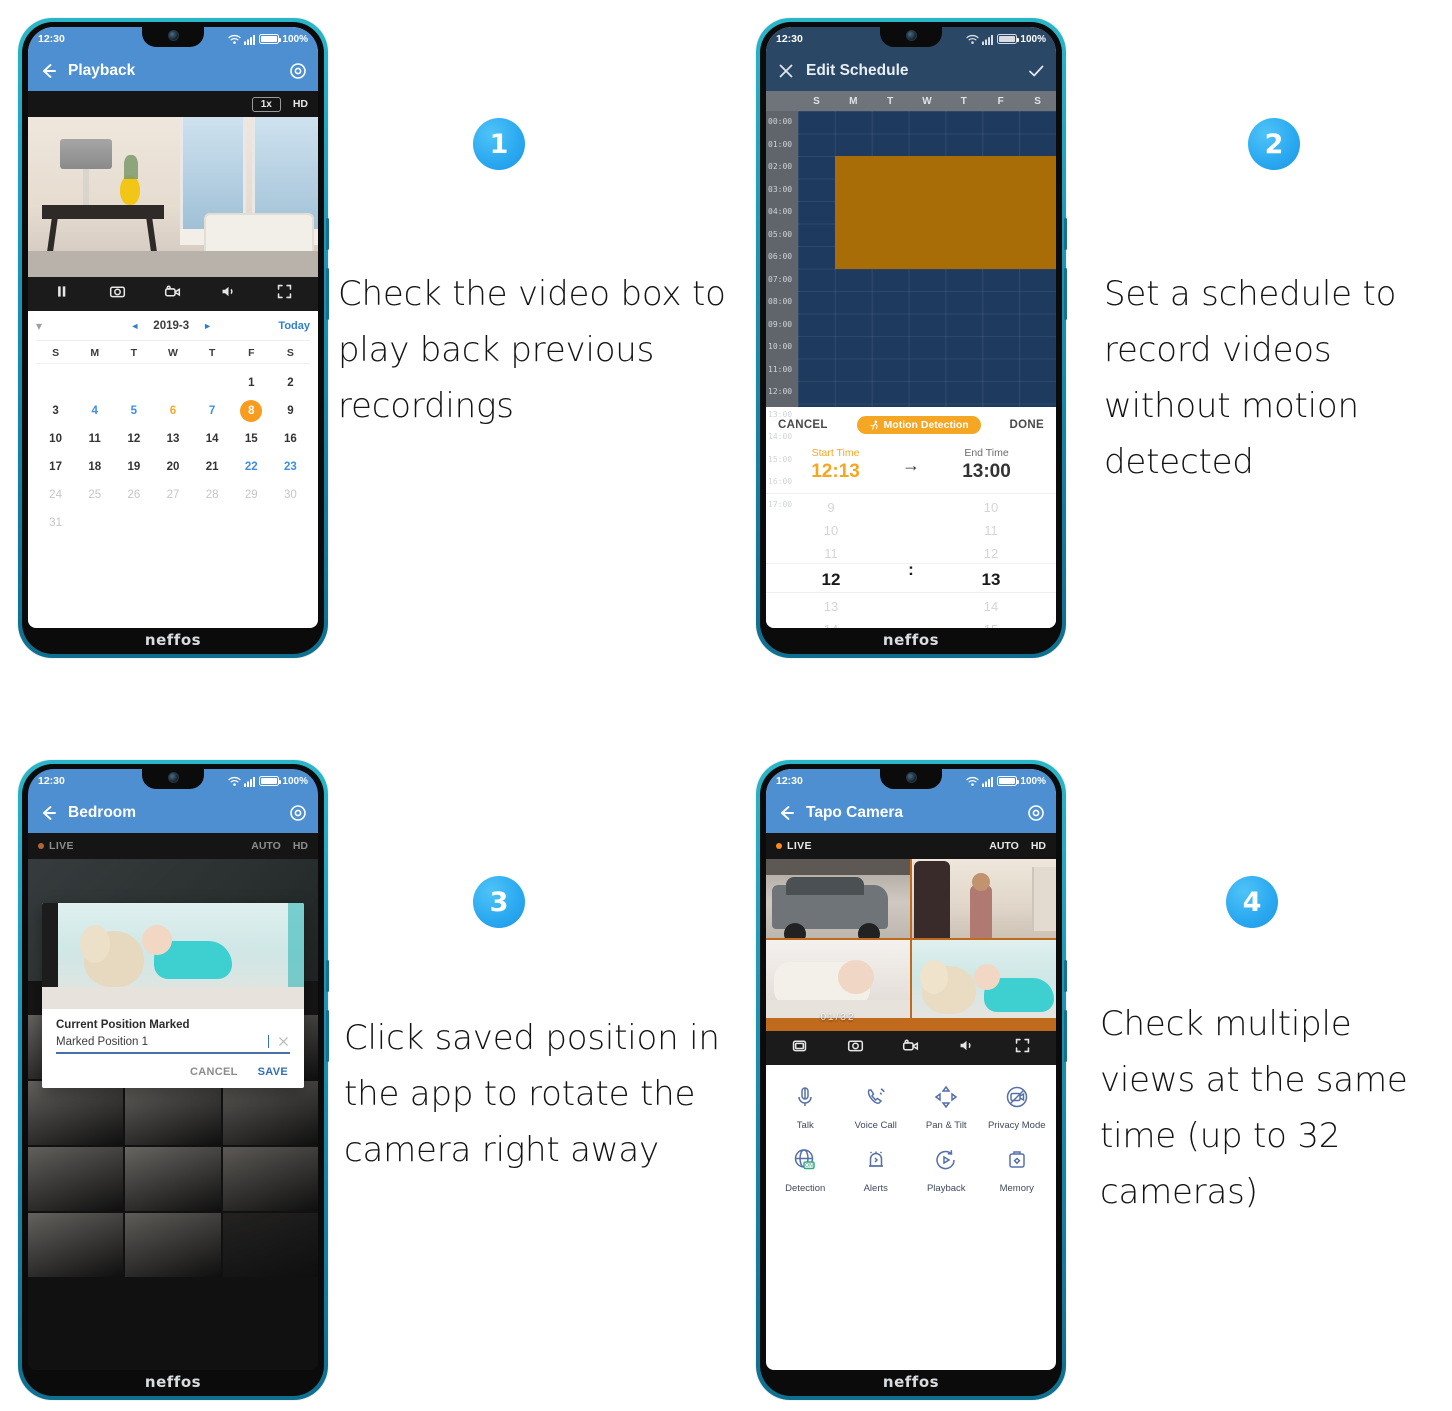  I want to click on calendar-day: 9, so click(290, 411).